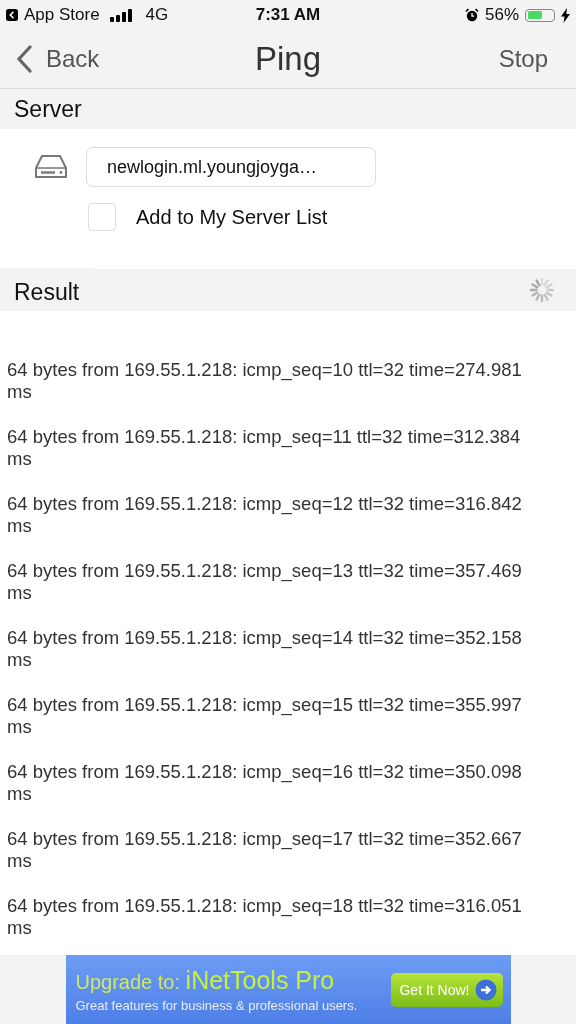 Image resolution: width=576 pixels, height=1024 pixels. What do you see at coordinates (216, 1005) in the screenshot?
I see `banner-tagline: Great features for business & professional users.` at bounding box center [216, 1005].